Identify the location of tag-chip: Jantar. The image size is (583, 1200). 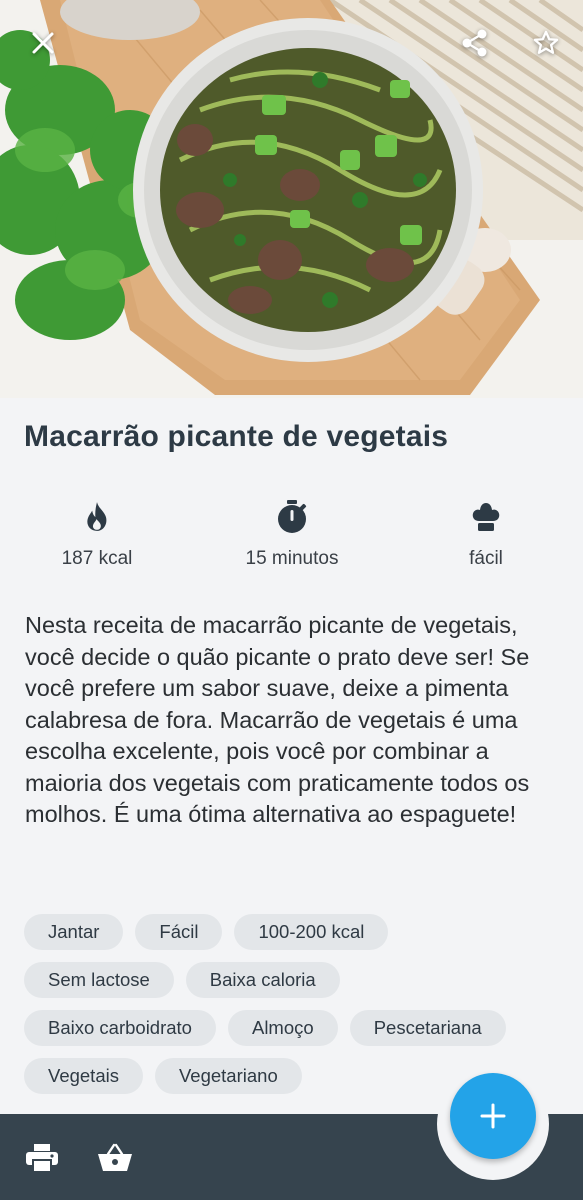
(74, 932).